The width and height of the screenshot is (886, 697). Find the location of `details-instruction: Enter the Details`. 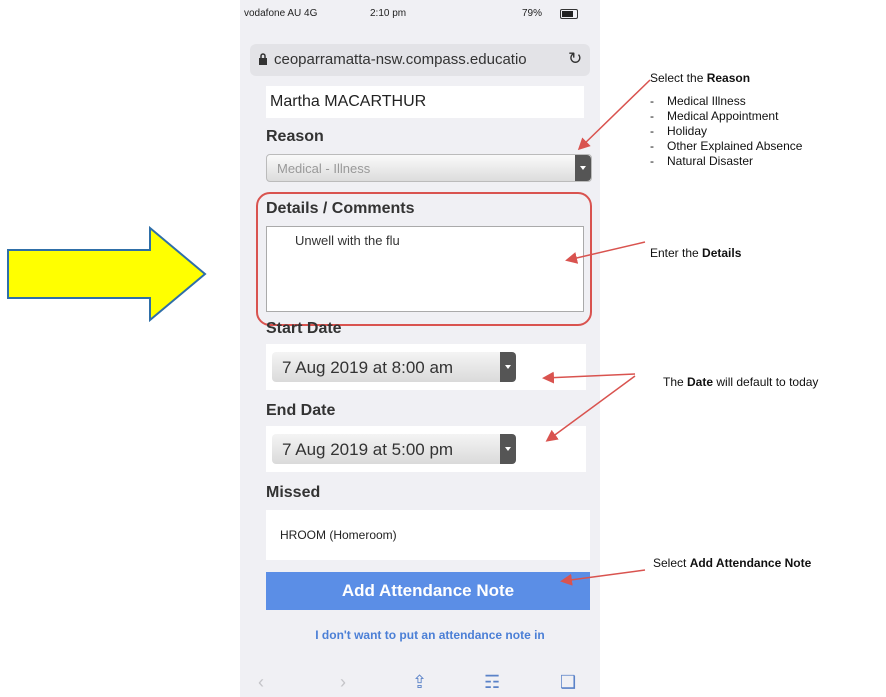

details-instruction: Enter the Details is located at coordinates (695, 253).